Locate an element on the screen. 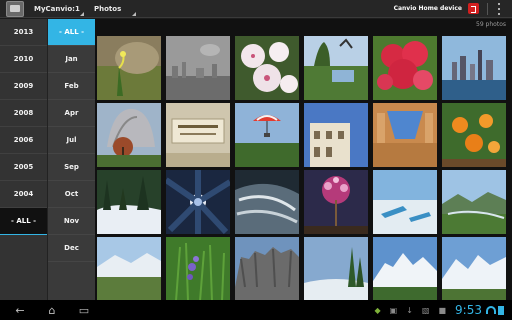 This screenshot has width=512, height=320. recents-icon: ▭ is located at coordinates (84, 310).